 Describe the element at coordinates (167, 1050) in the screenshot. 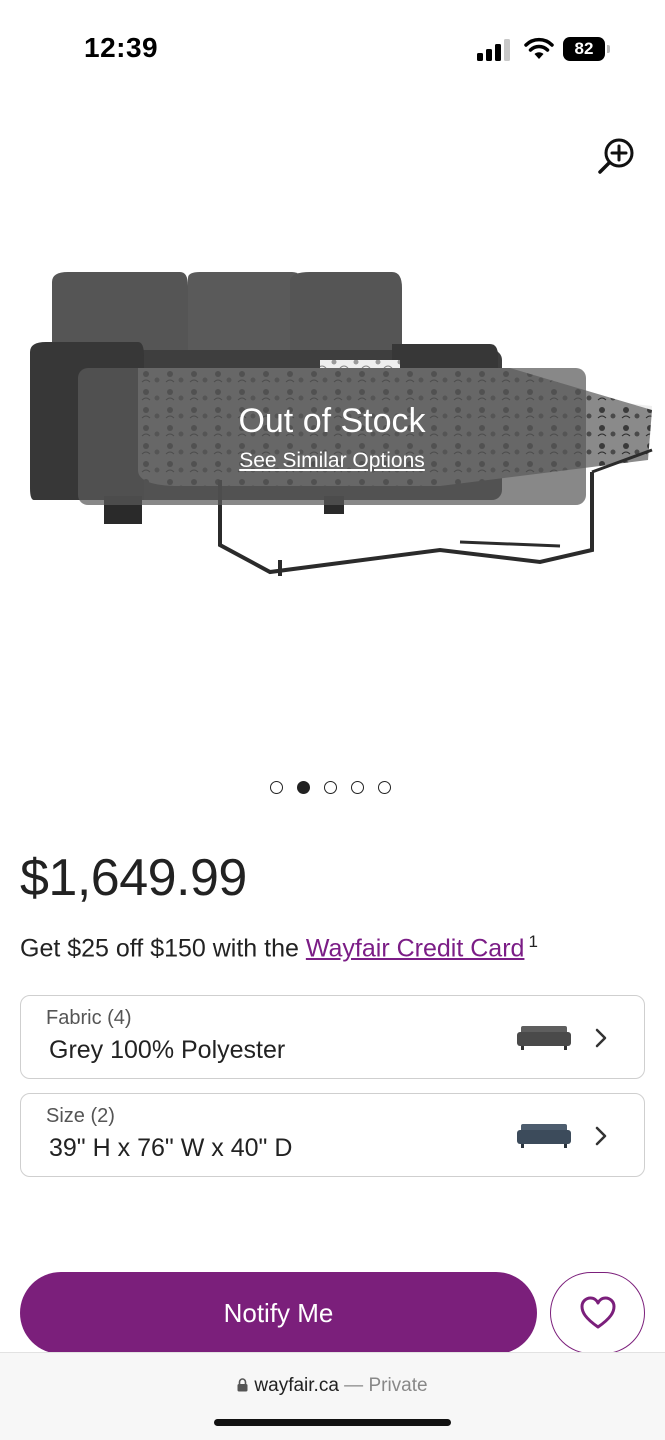

I see `fabric-option-value: Grey 100% Polyester` at that location.